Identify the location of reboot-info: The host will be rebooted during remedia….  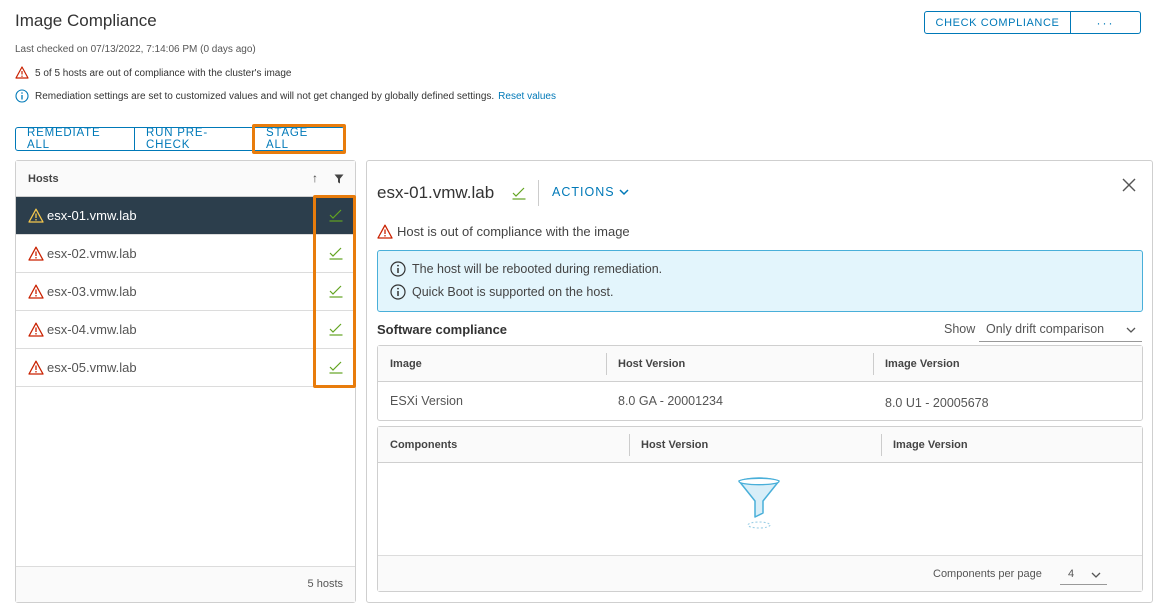
(526, 269).